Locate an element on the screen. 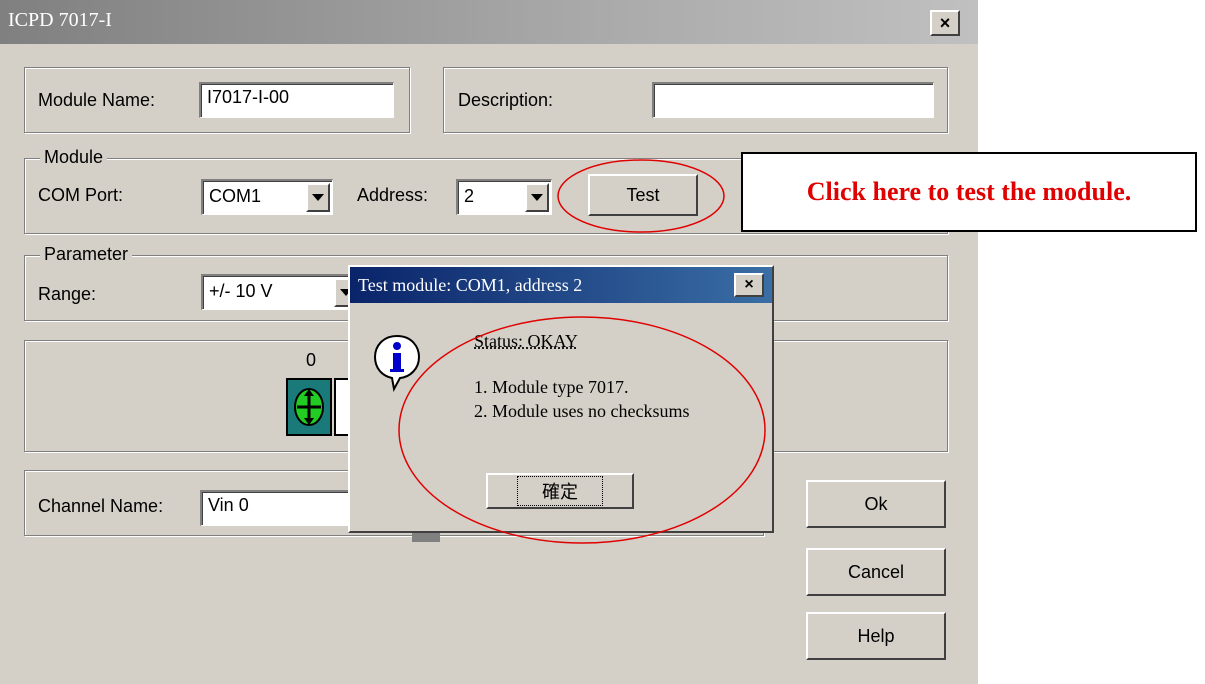 This screenshot has width=1205, height=684. callout-text: Click here to test the module. is located at coordinates (969, 191).